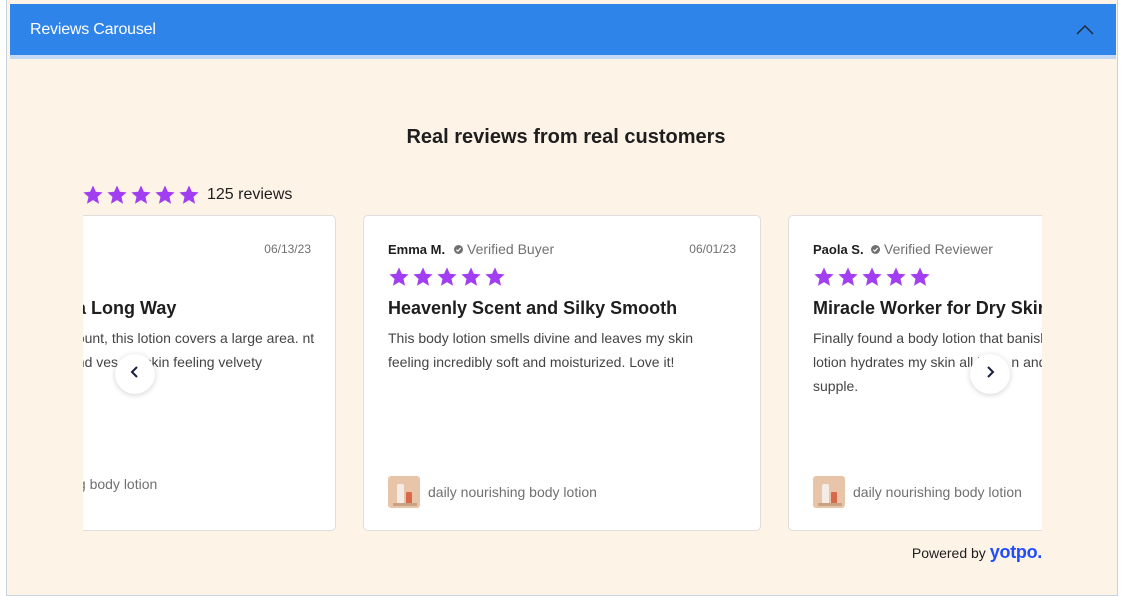 This screenshot has height=596, width=1132. I want to click on verified-label: Verified Reviewer, so click(938, 249).